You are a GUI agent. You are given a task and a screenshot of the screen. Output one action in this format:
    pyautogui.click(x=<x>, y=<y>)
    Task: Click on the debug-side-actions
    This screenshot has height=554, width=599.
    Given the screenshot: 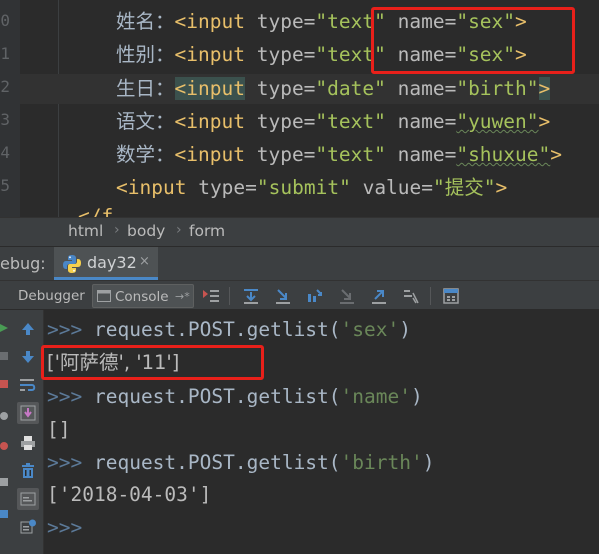 What is the action you would take?
    pyautogui.click(x=6, y=432)
    